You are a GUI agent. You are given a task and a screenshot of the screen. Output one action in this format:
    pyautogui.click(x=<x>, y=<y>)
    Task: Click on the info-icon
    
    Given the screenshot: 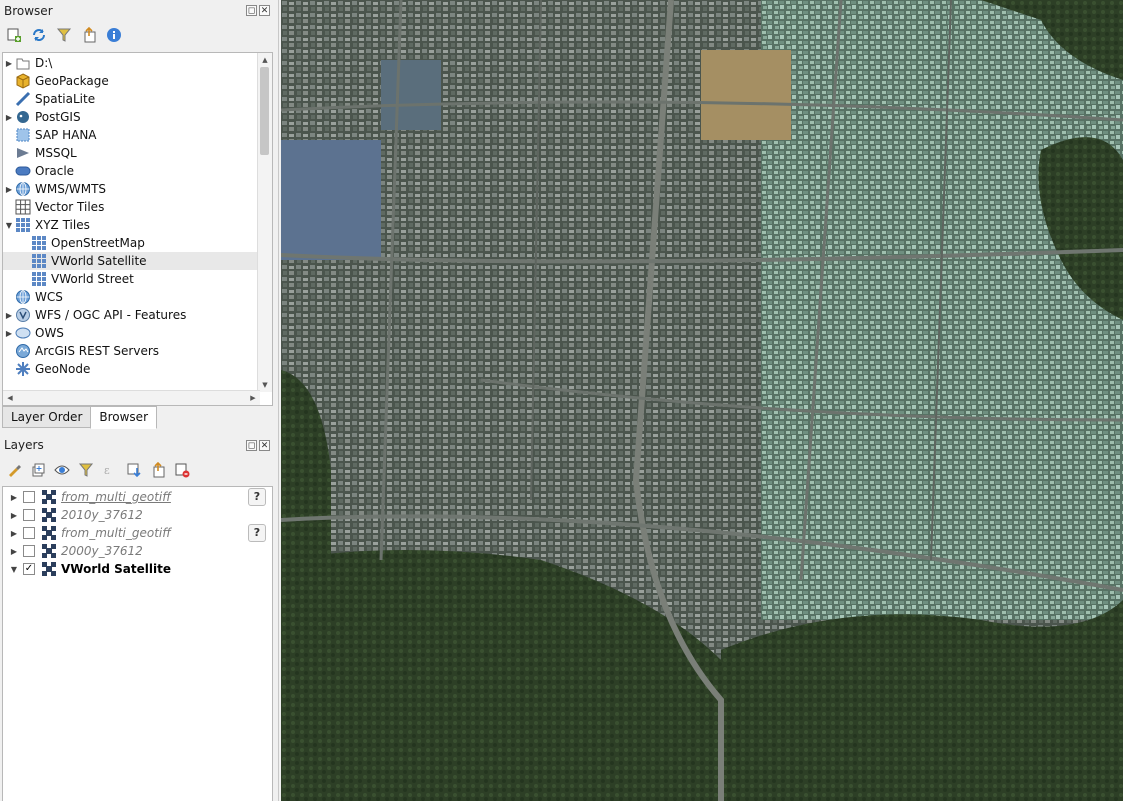 What is the action you would take?
    pyautogui.click(x=114, y=35)
    